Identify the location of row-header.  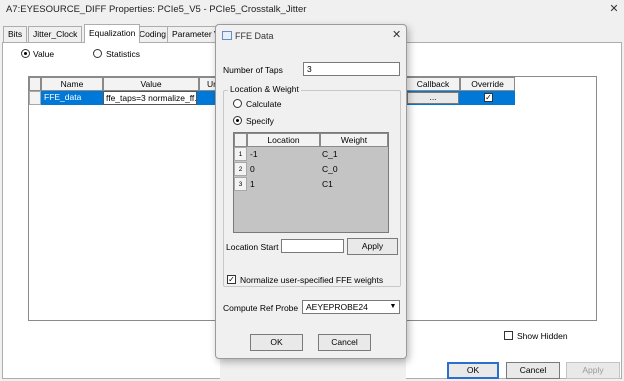
(35, 98).